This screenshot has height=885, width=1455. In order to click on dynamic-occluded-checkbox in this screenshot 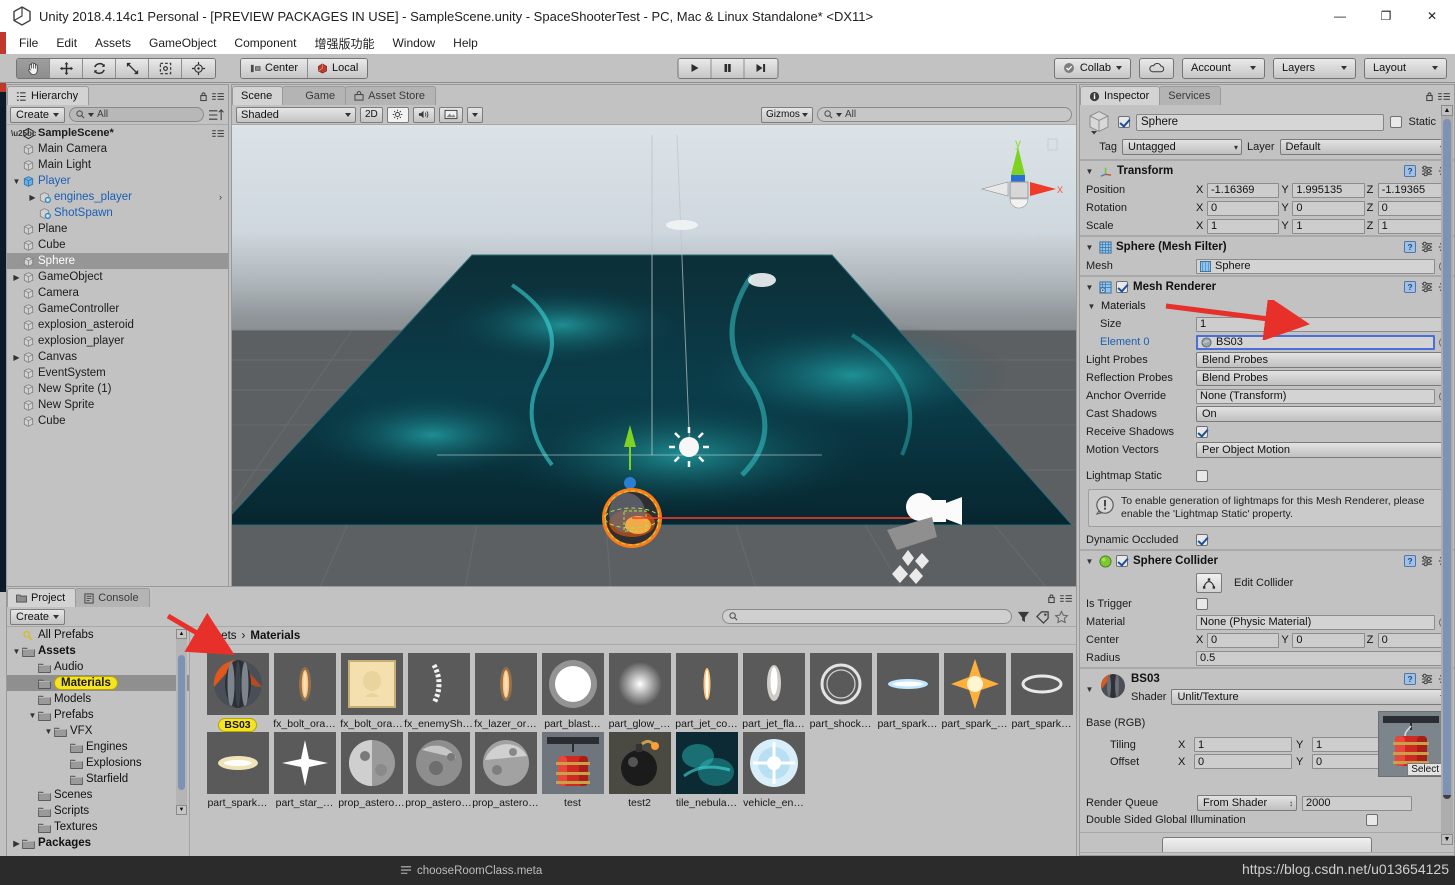, I will do `click(1202, 540)`.